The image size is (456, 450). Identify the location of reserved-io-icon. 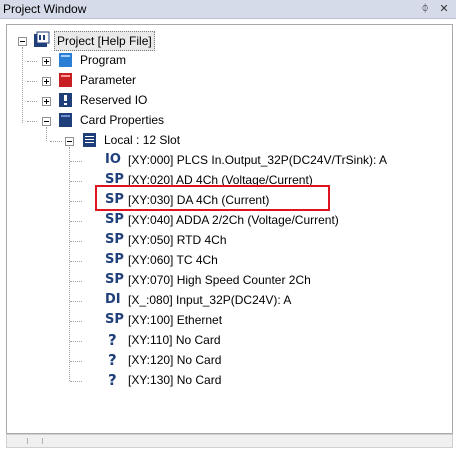
(65, 100).